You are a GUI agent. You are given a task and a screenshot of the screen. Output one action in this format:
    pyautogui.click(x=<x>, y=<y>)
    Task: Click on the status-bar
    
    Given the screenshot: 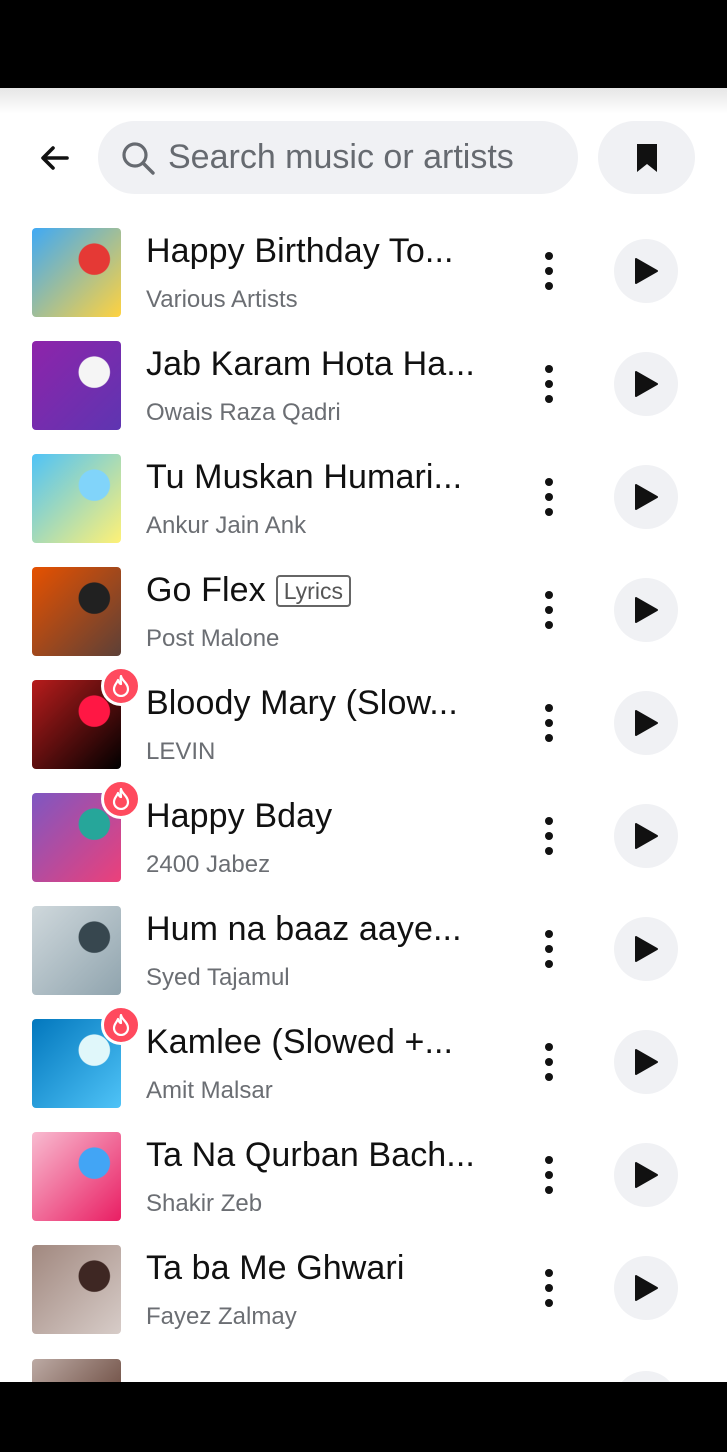 What is the action you would take?
    pyautogui.click(x=363, y=44)
    